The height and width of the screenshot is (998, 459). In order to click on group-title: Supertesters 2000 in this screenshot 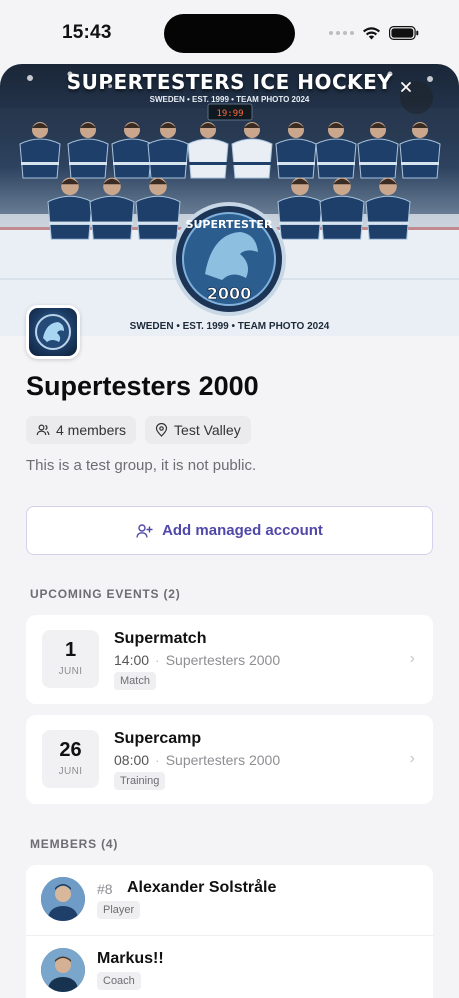, I will do `click(142, 386)`.